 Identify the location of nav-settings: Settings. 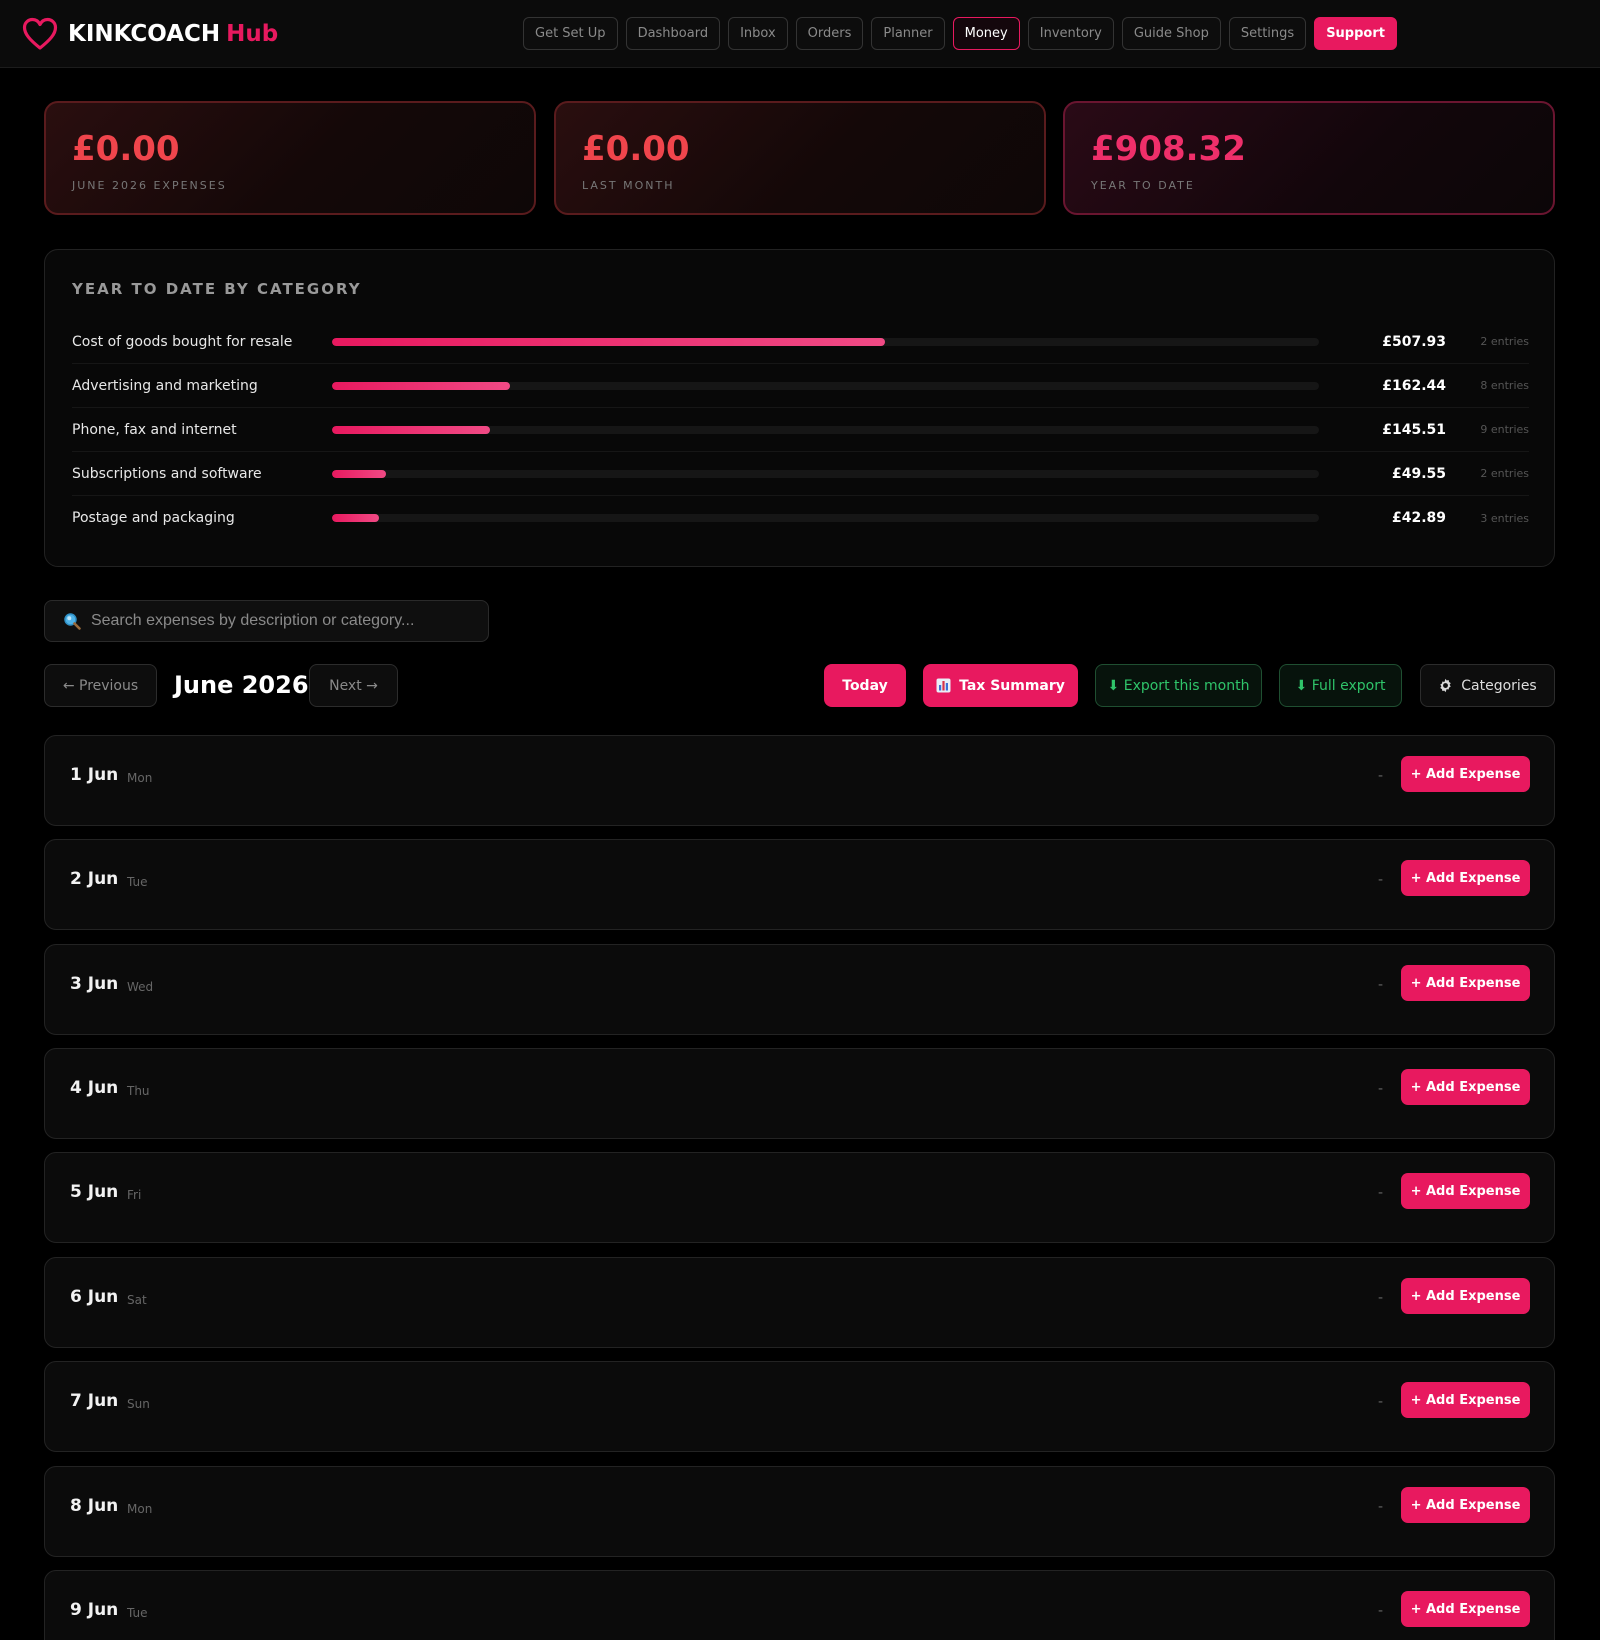
(1267, 33).